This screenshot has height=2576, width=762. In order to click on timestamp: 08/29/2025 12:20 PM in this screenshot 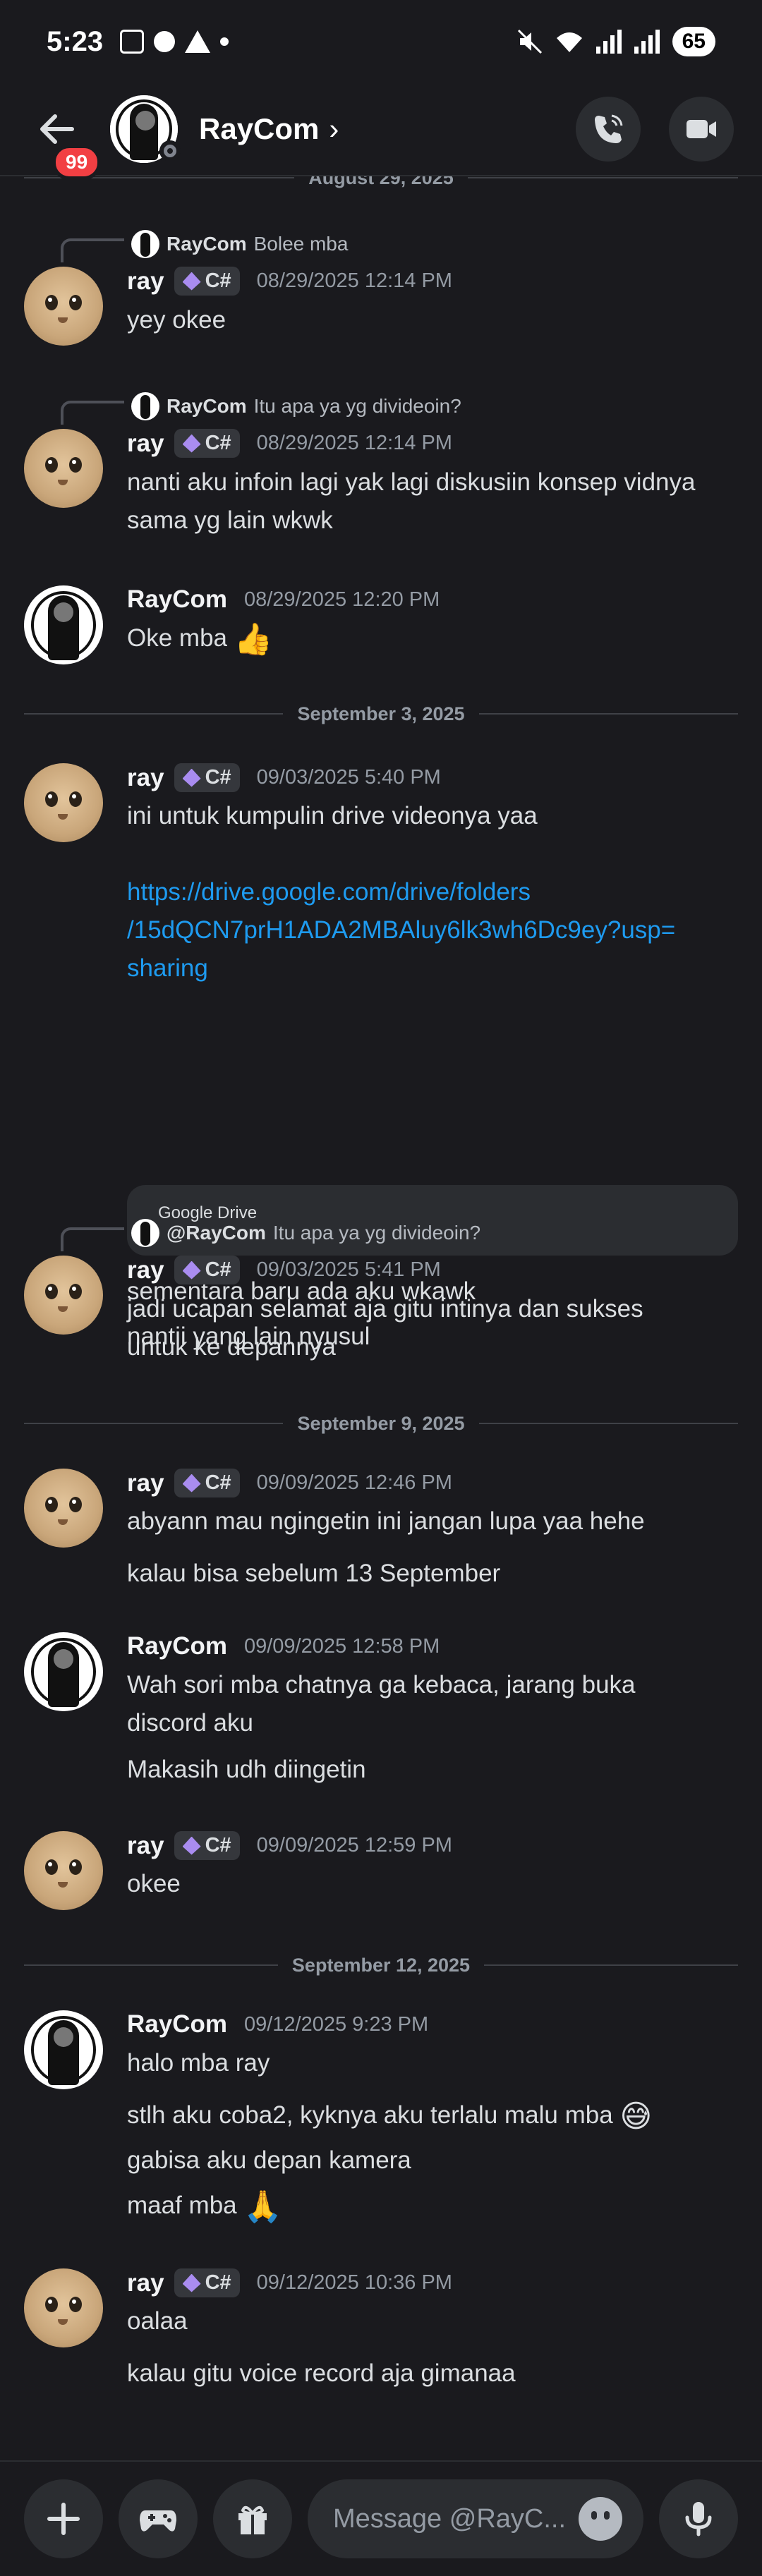, I will do `click(341, 599)`.